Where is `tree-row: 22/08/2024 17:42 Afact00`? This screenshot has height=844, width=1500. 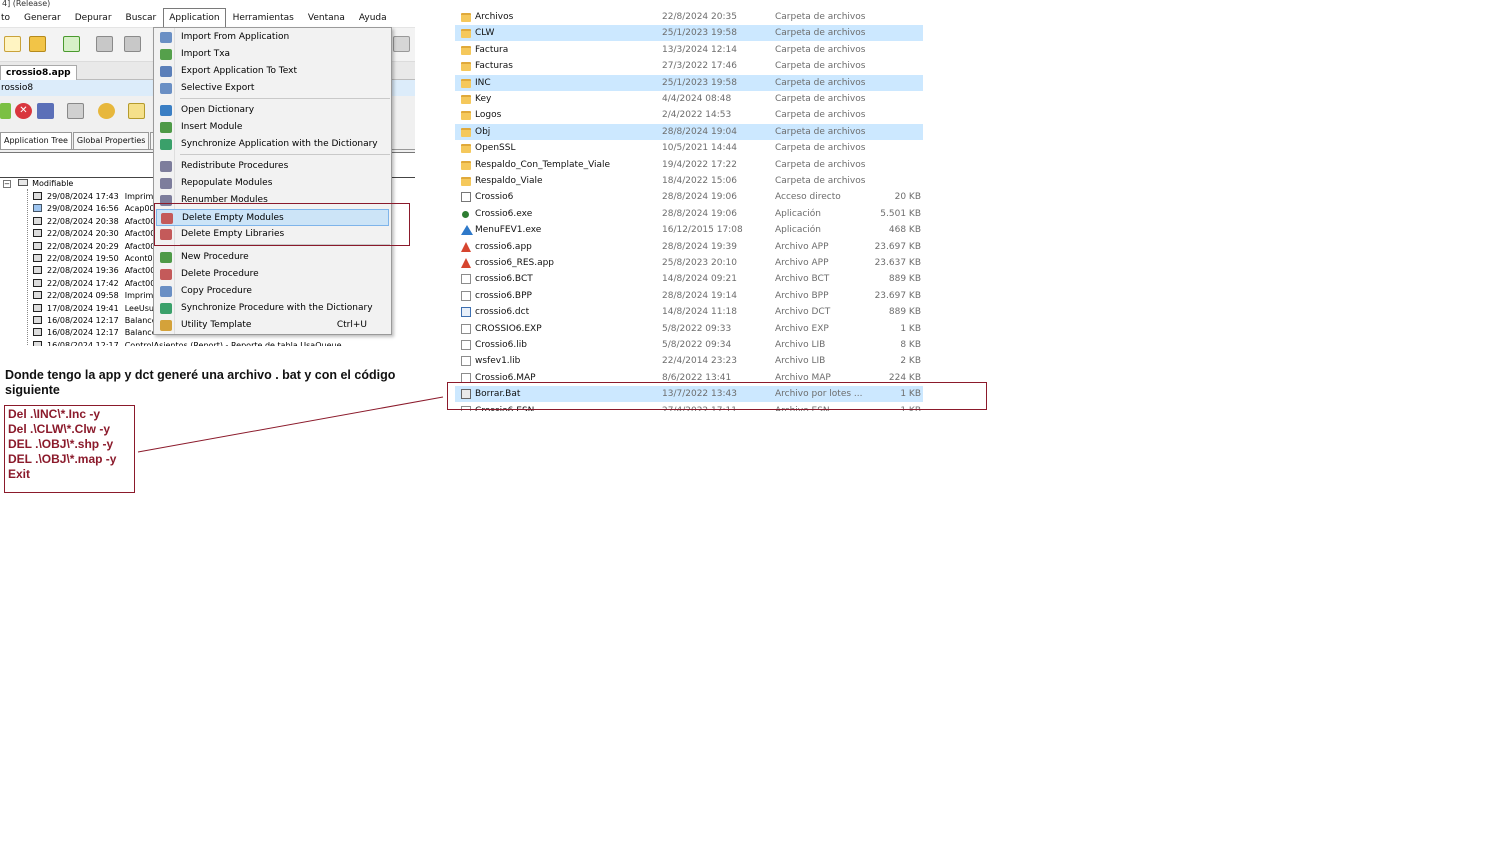 tree-row: 22/08/2024 17:42 Afact00 is located at coordinates (94, 284).